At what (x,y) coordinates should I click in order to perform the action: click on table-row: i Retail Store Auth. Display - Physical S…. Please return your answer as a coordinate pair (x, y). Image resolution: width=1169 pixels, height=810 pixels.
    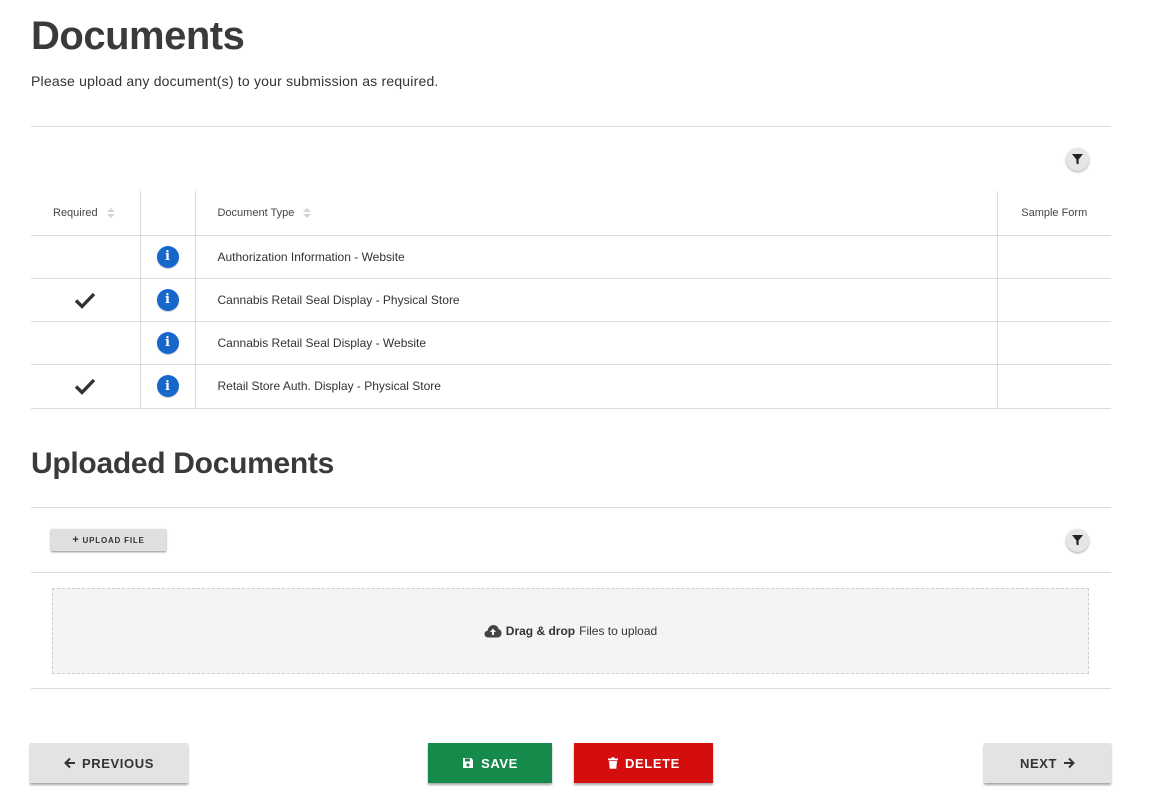
    Looking at the image, I should click on (571, 386).